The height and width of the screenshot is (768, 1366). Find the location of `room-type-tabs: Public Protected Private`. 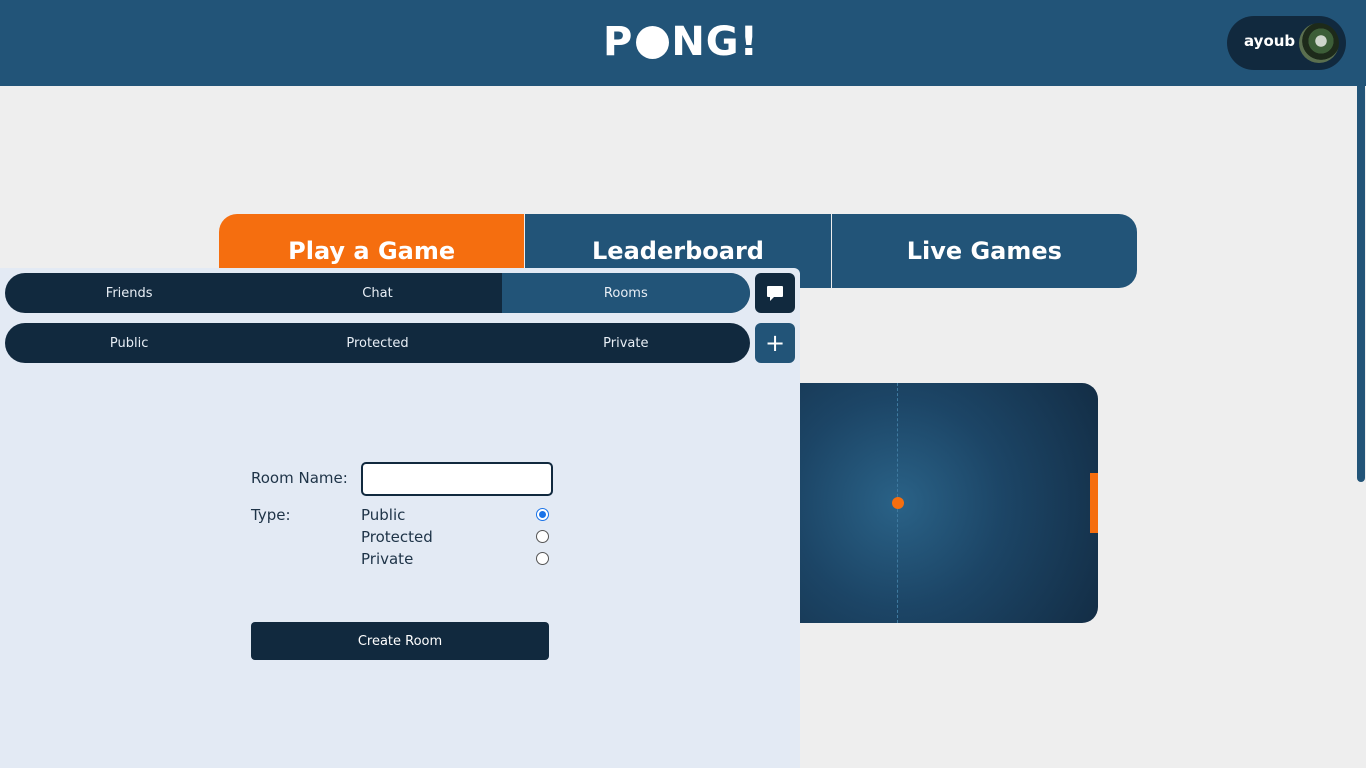

room-type-tabs: Public Protected Private is located at coordinates (377, 343).